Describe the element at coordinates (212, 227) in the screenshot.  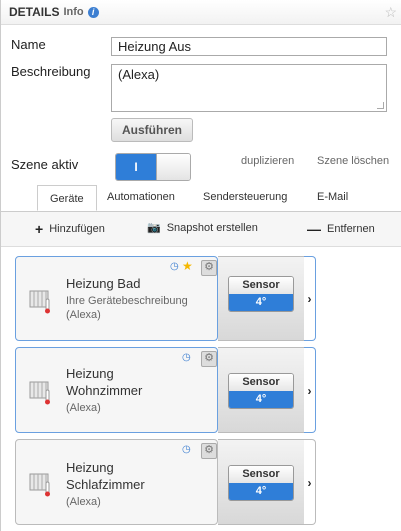
I see `snapshot-label: Snapshot erstellen` at that location.